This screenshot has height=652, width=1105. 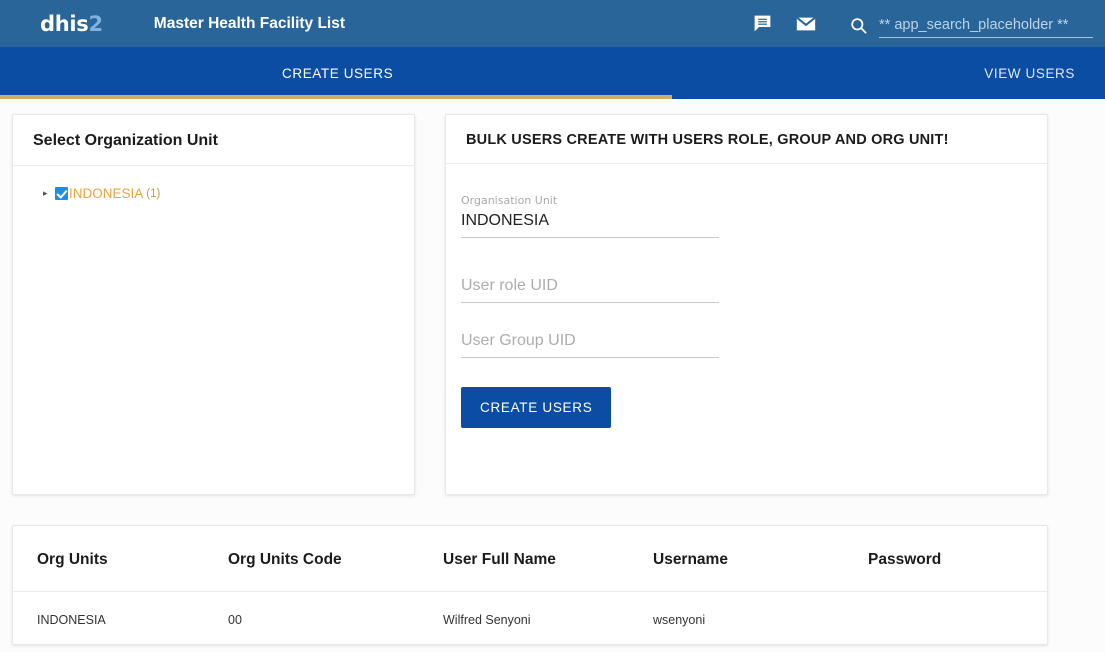 I want to click on brand-main-text: dhis, so click(x=64, y=23).